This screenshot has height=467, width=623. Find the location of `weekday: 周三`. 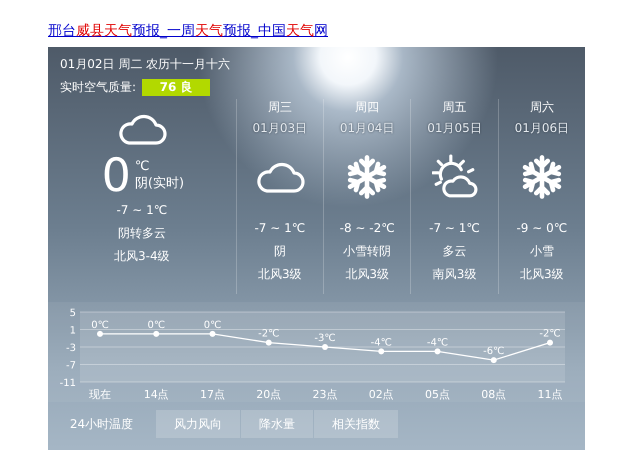

weekday: 周三 is located at coordinates (280, 107).